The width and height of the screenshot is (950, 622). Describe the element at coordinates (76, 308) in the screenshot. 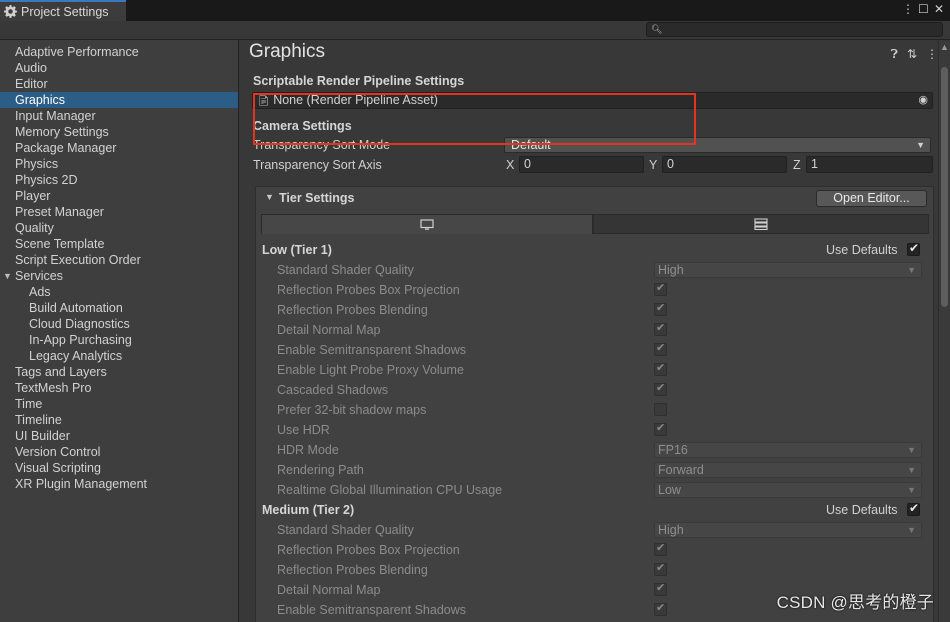

I see `sidebar-item-label: Build Automation` at that location.